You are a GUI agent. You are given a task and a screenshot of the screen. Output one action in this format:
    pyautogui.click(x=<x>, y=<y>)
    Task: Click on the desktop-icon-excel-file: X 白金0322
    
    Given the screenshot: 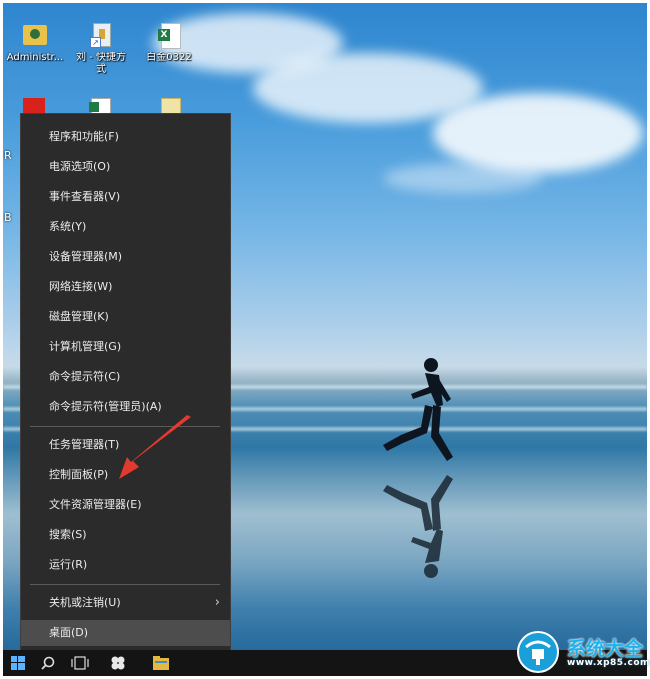 What is the action you would take?
    pyautogui.click(x=169, y=42)
    